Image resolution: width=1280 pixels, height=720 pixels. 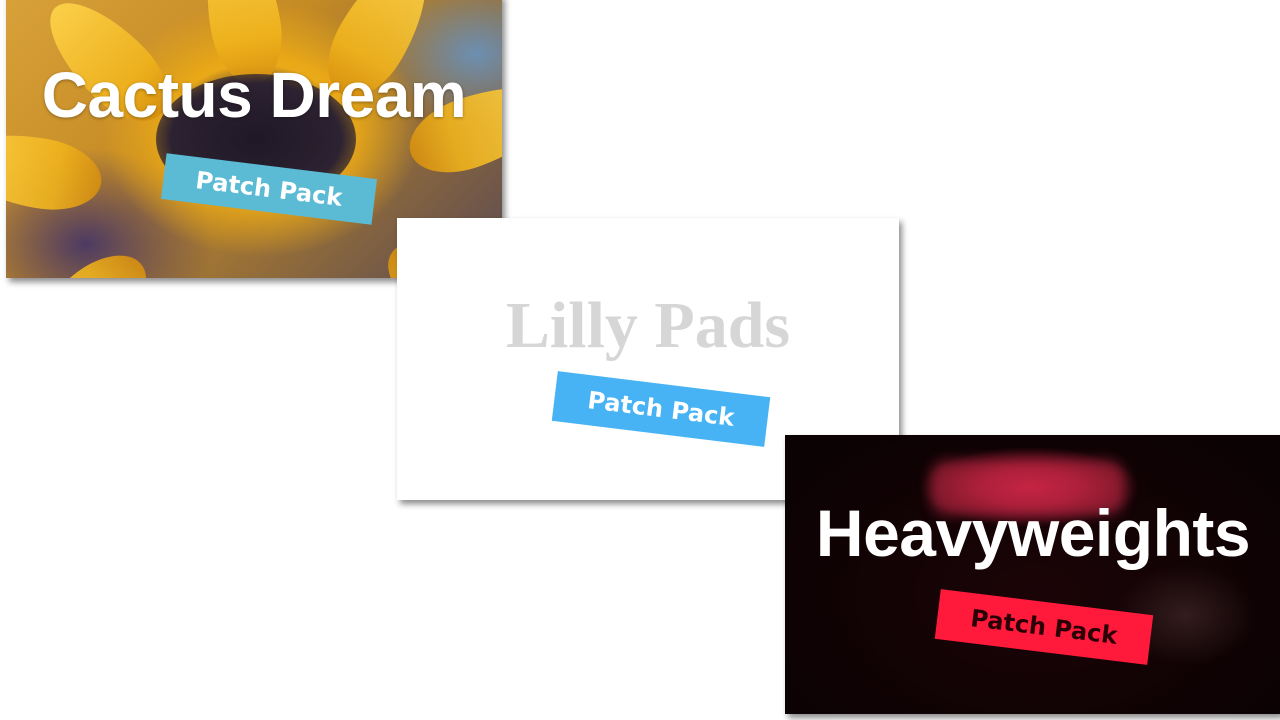 What do you see at coordinates (648, 325) in the screenshot?
I see `card-title: Lilly Pads` at bounding box center [648, 325].